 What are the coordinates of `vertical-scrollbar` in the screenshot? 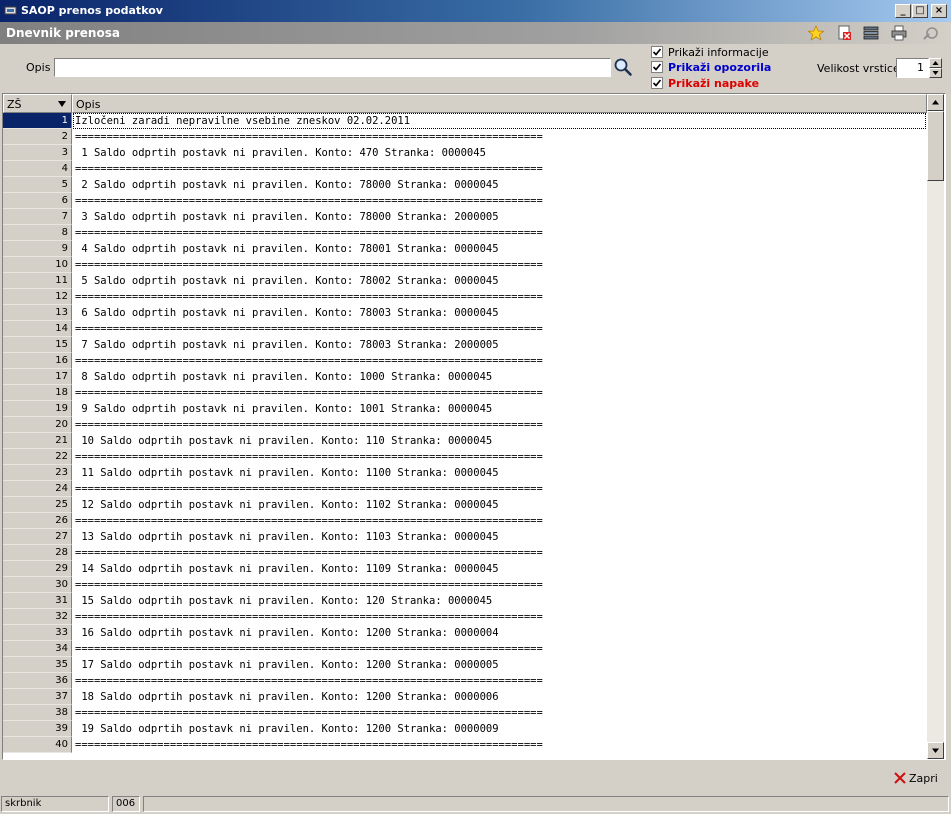 It's located at (935, 426).